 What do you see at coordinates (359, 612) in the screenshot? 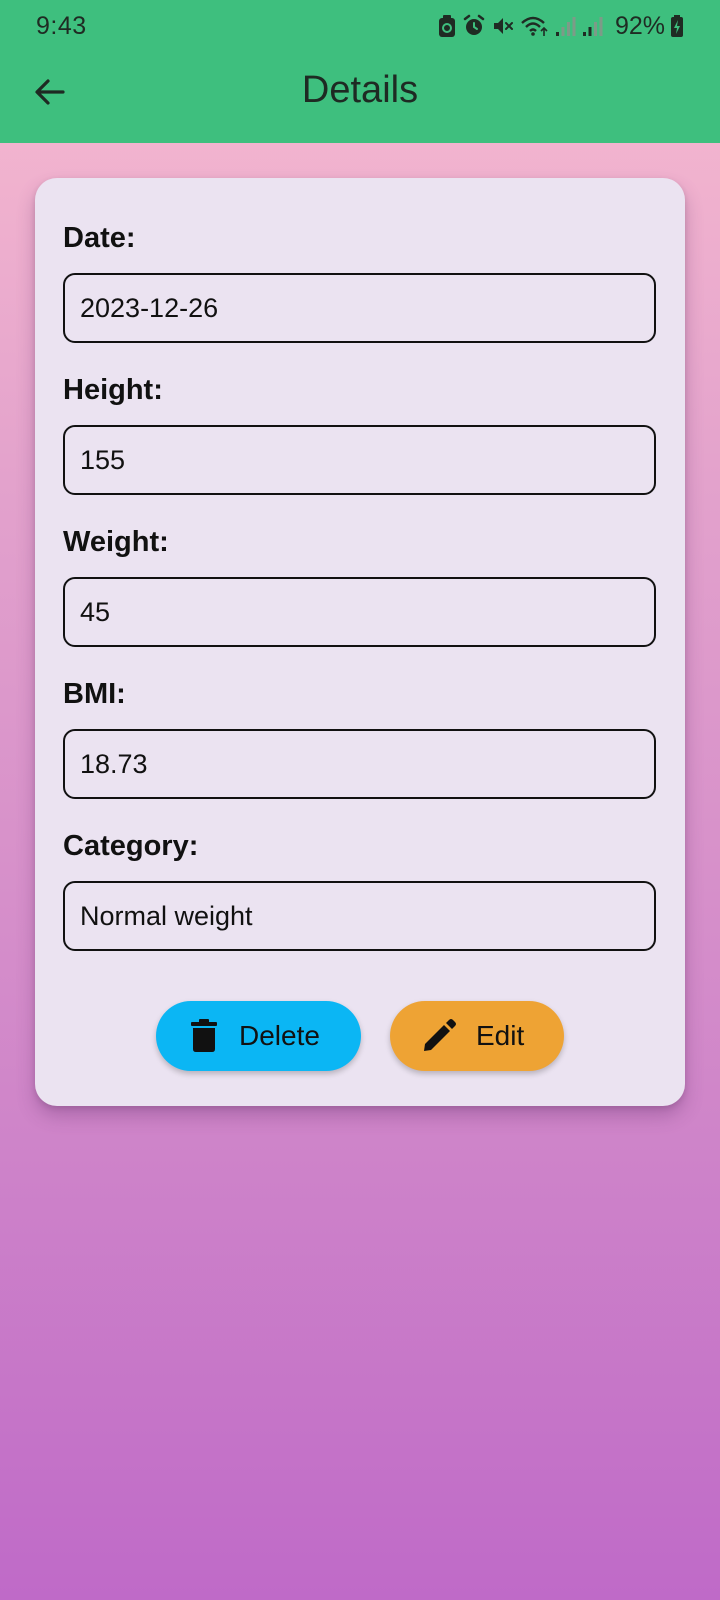
I see `weight-field` at bounding box center [359, 612].